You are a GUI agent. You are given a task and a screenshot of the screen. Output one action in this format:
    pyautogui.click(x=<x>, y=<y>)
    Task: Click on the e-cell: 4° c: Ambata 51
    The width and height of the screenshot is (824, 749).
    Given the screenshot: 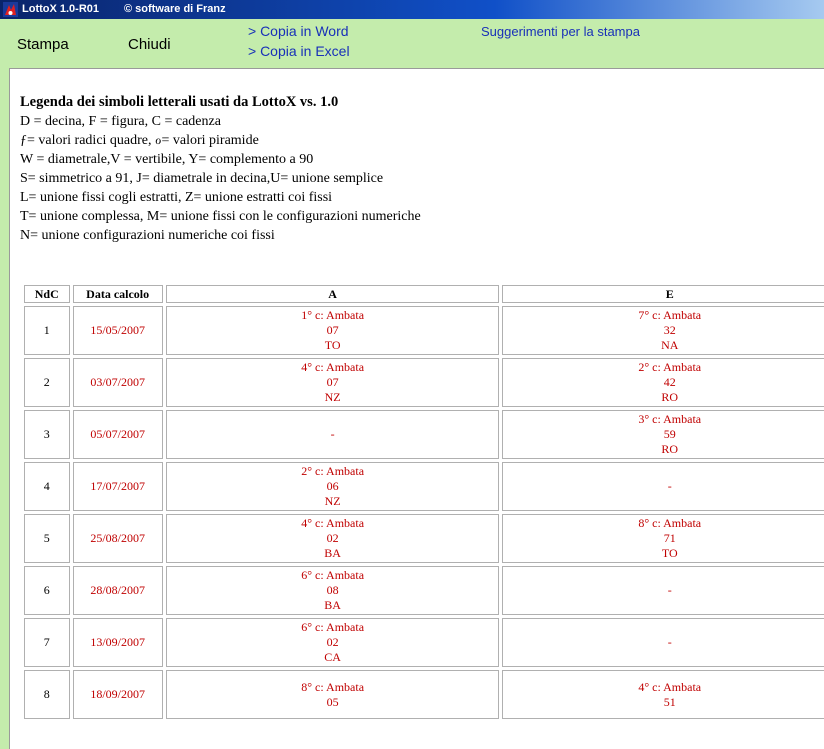 What is the action you would take?
    pyautogui.click(x=663, y=694)
    